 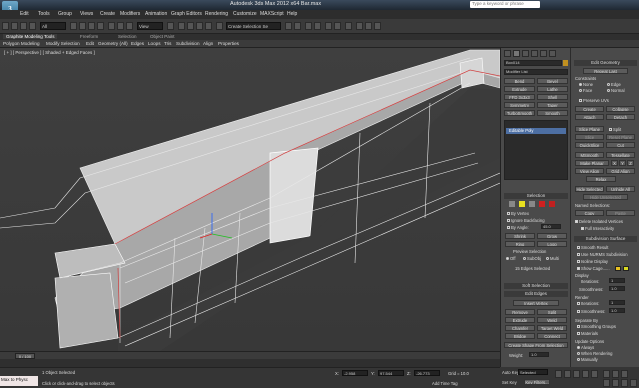 What do you see at coordinates (519, 113) in the screenshot?
I see `modifier-turbosmooth-button: TurboSmooth` at bounding box center [519, 113].